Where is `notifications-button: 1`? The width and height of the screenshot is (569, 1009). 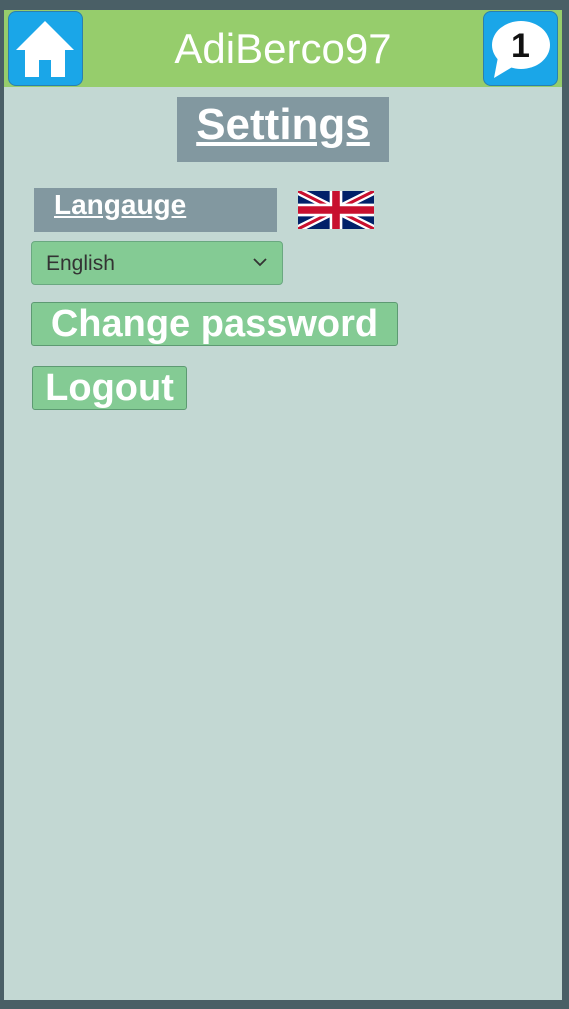
notifications-button: 1 is located at coordinates (520, 48).